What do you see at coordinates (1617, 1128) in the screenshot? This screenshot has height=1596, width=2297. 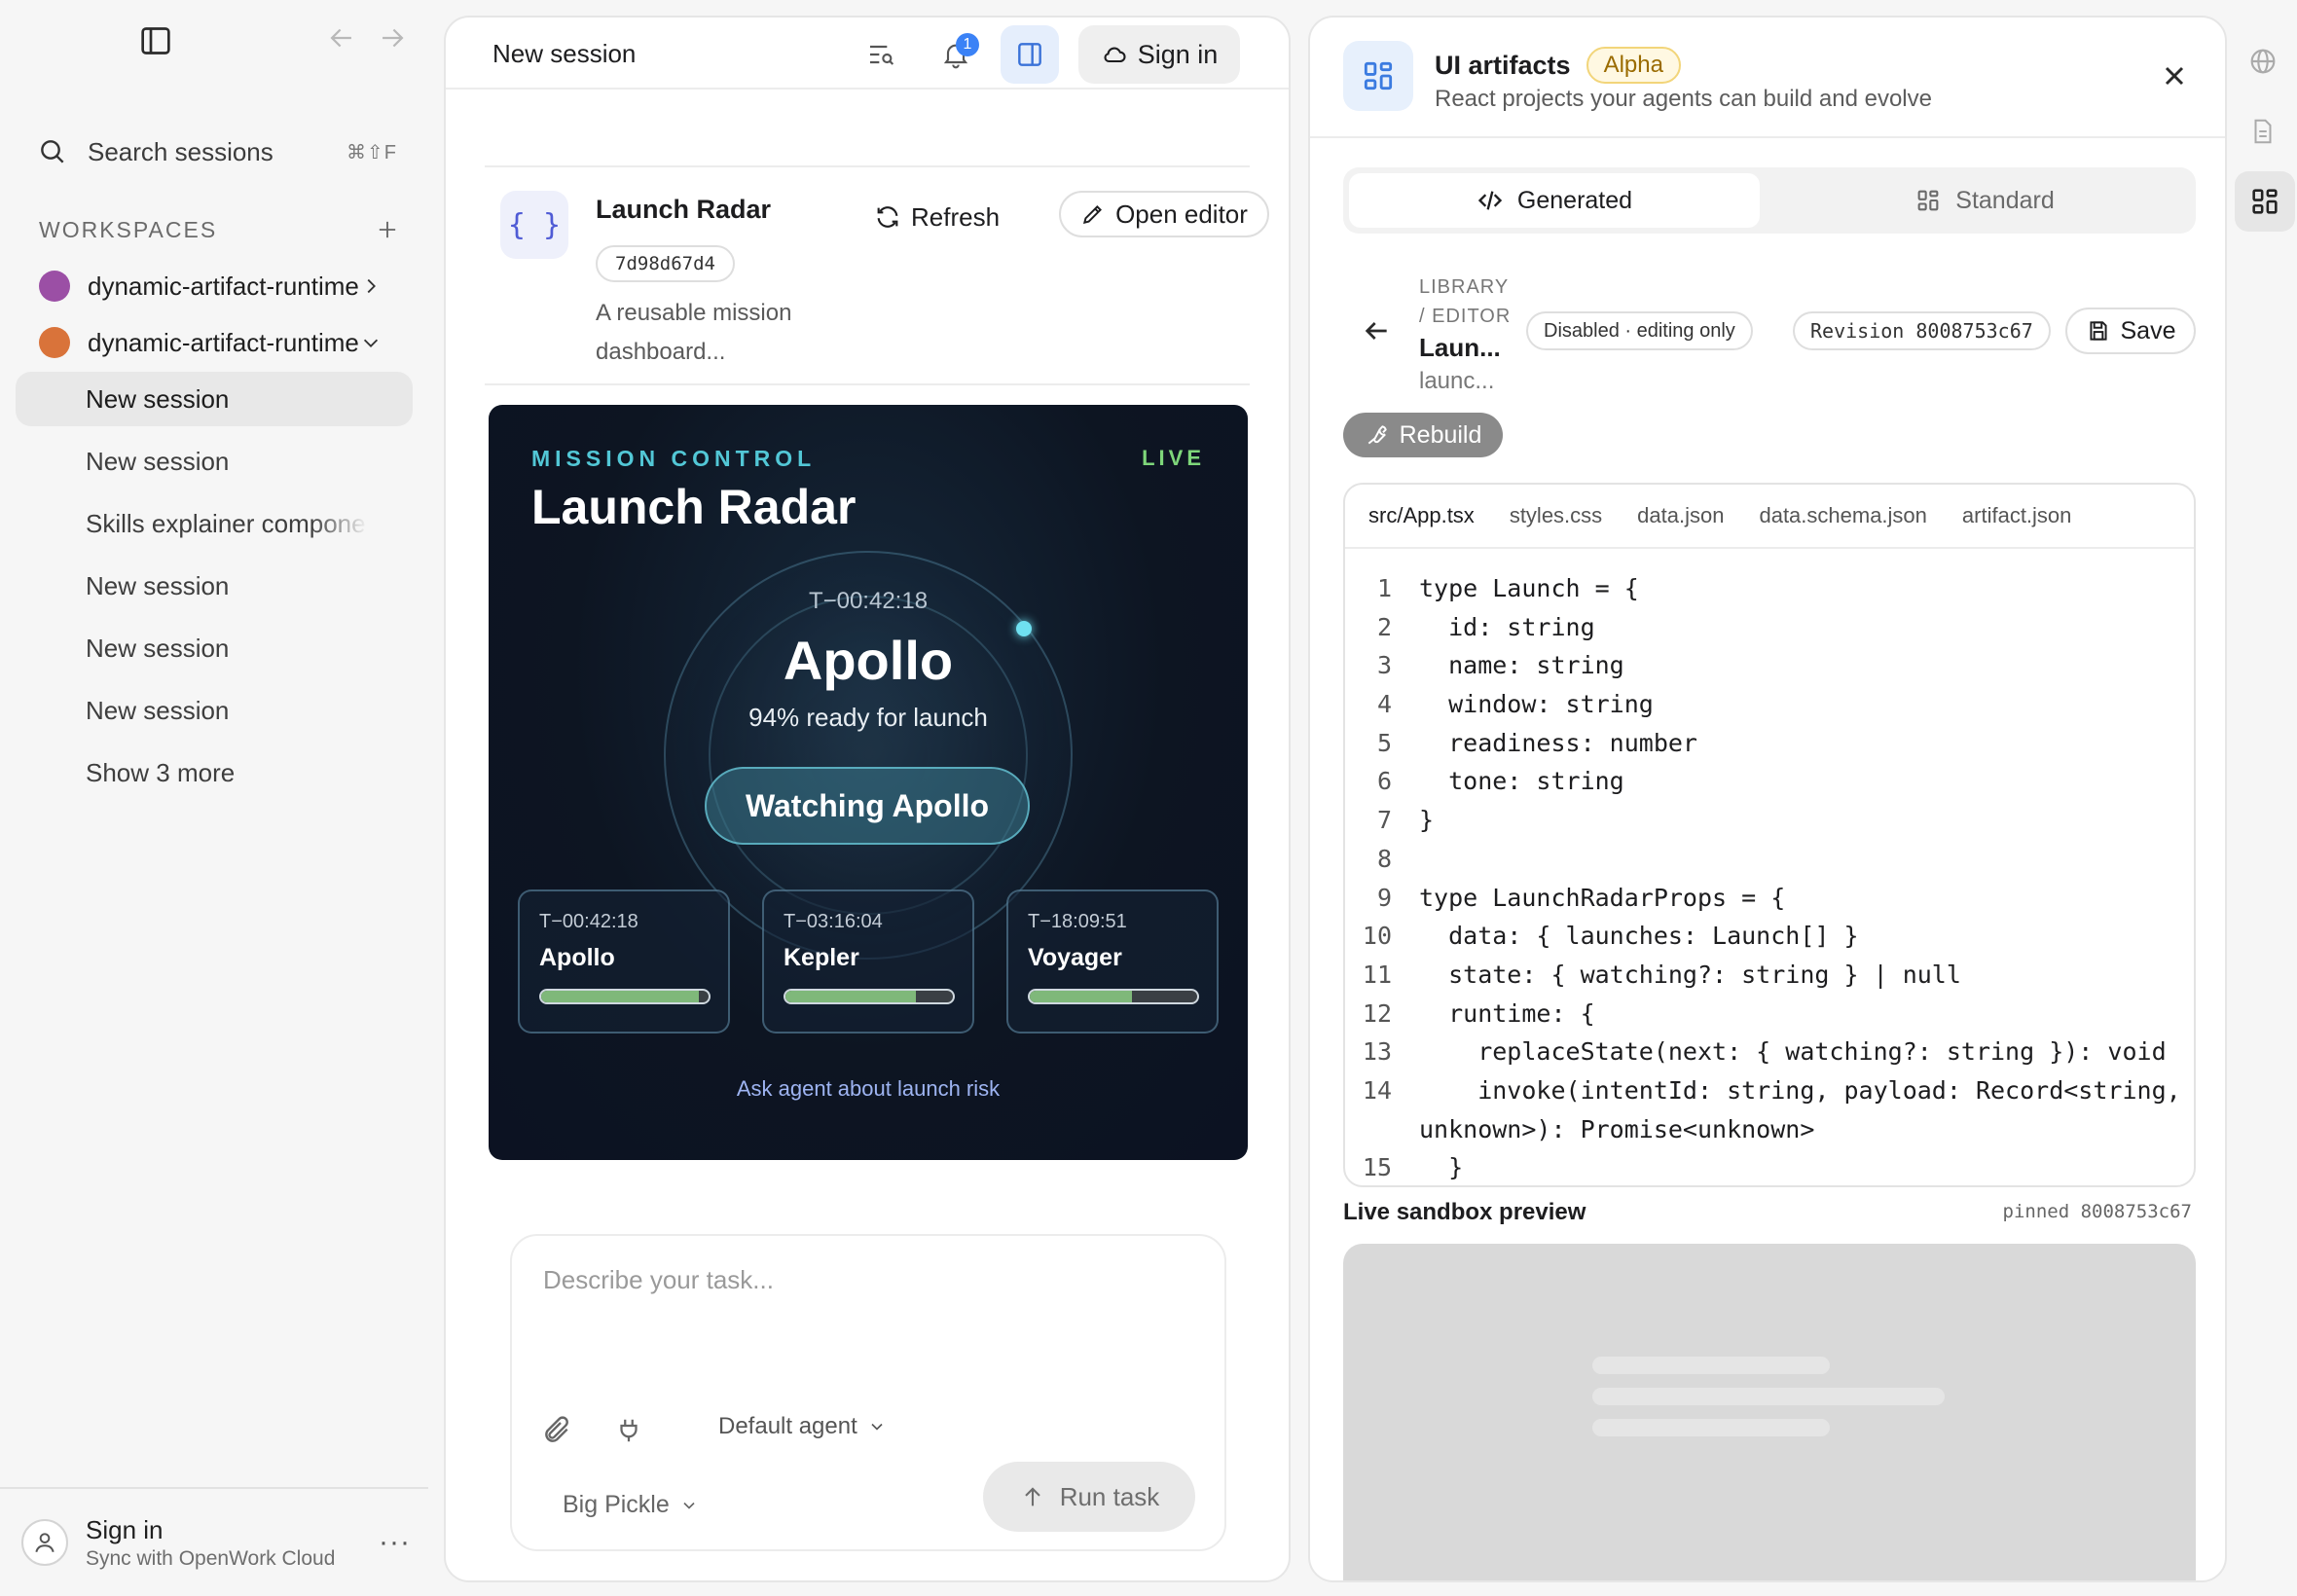 I see `line-text: unknown>): Promise<unknown>` at bounding box center [1617, 1128].